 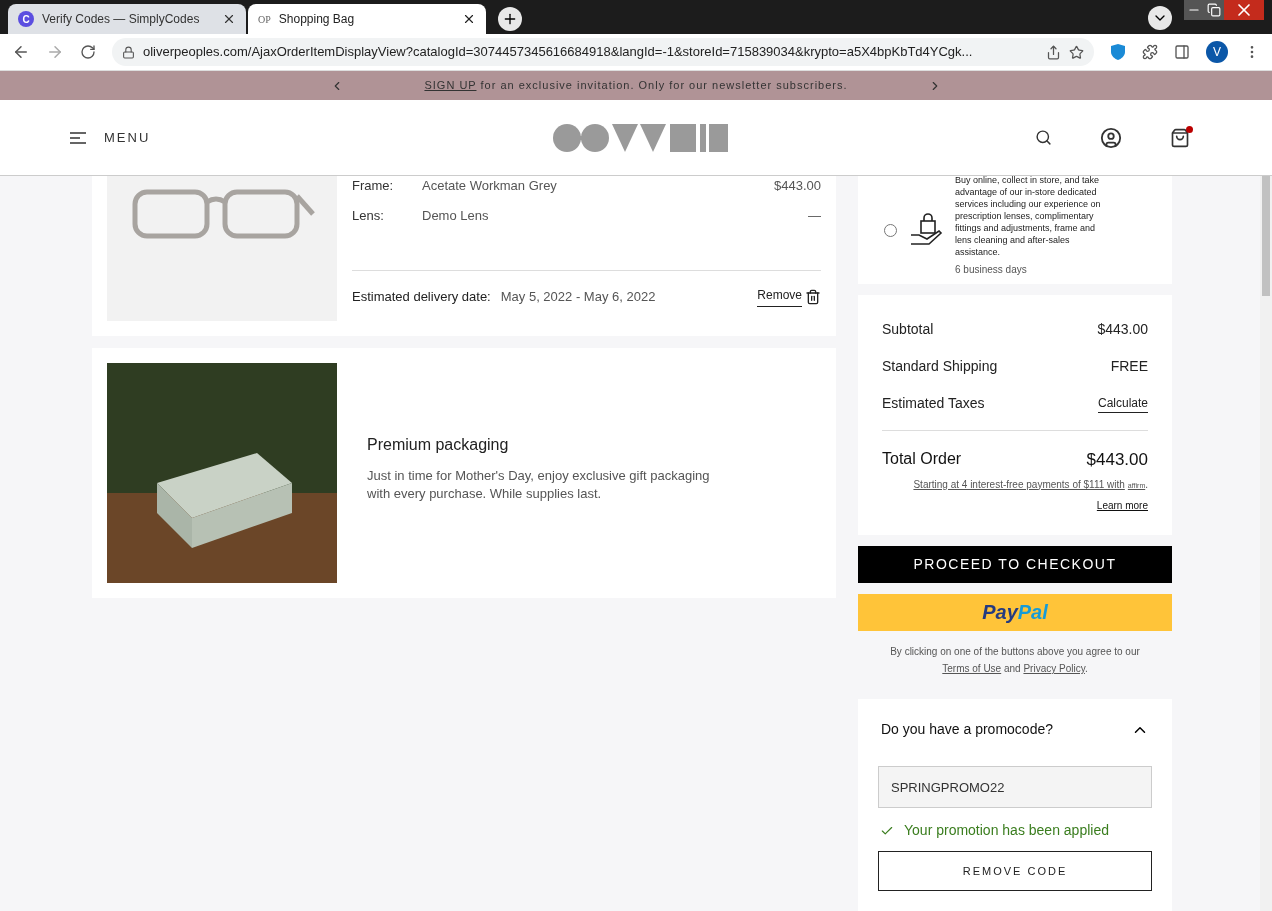 I want to click on restore-icon, so click(x=1214, y=10).